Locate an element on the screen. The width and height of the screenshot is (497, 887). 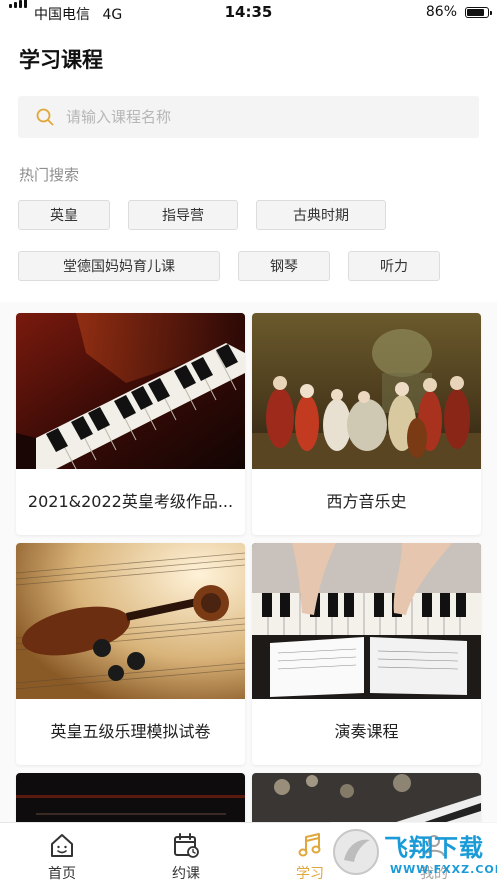
tab-home: 首页 is located at coordinates (62, 853).